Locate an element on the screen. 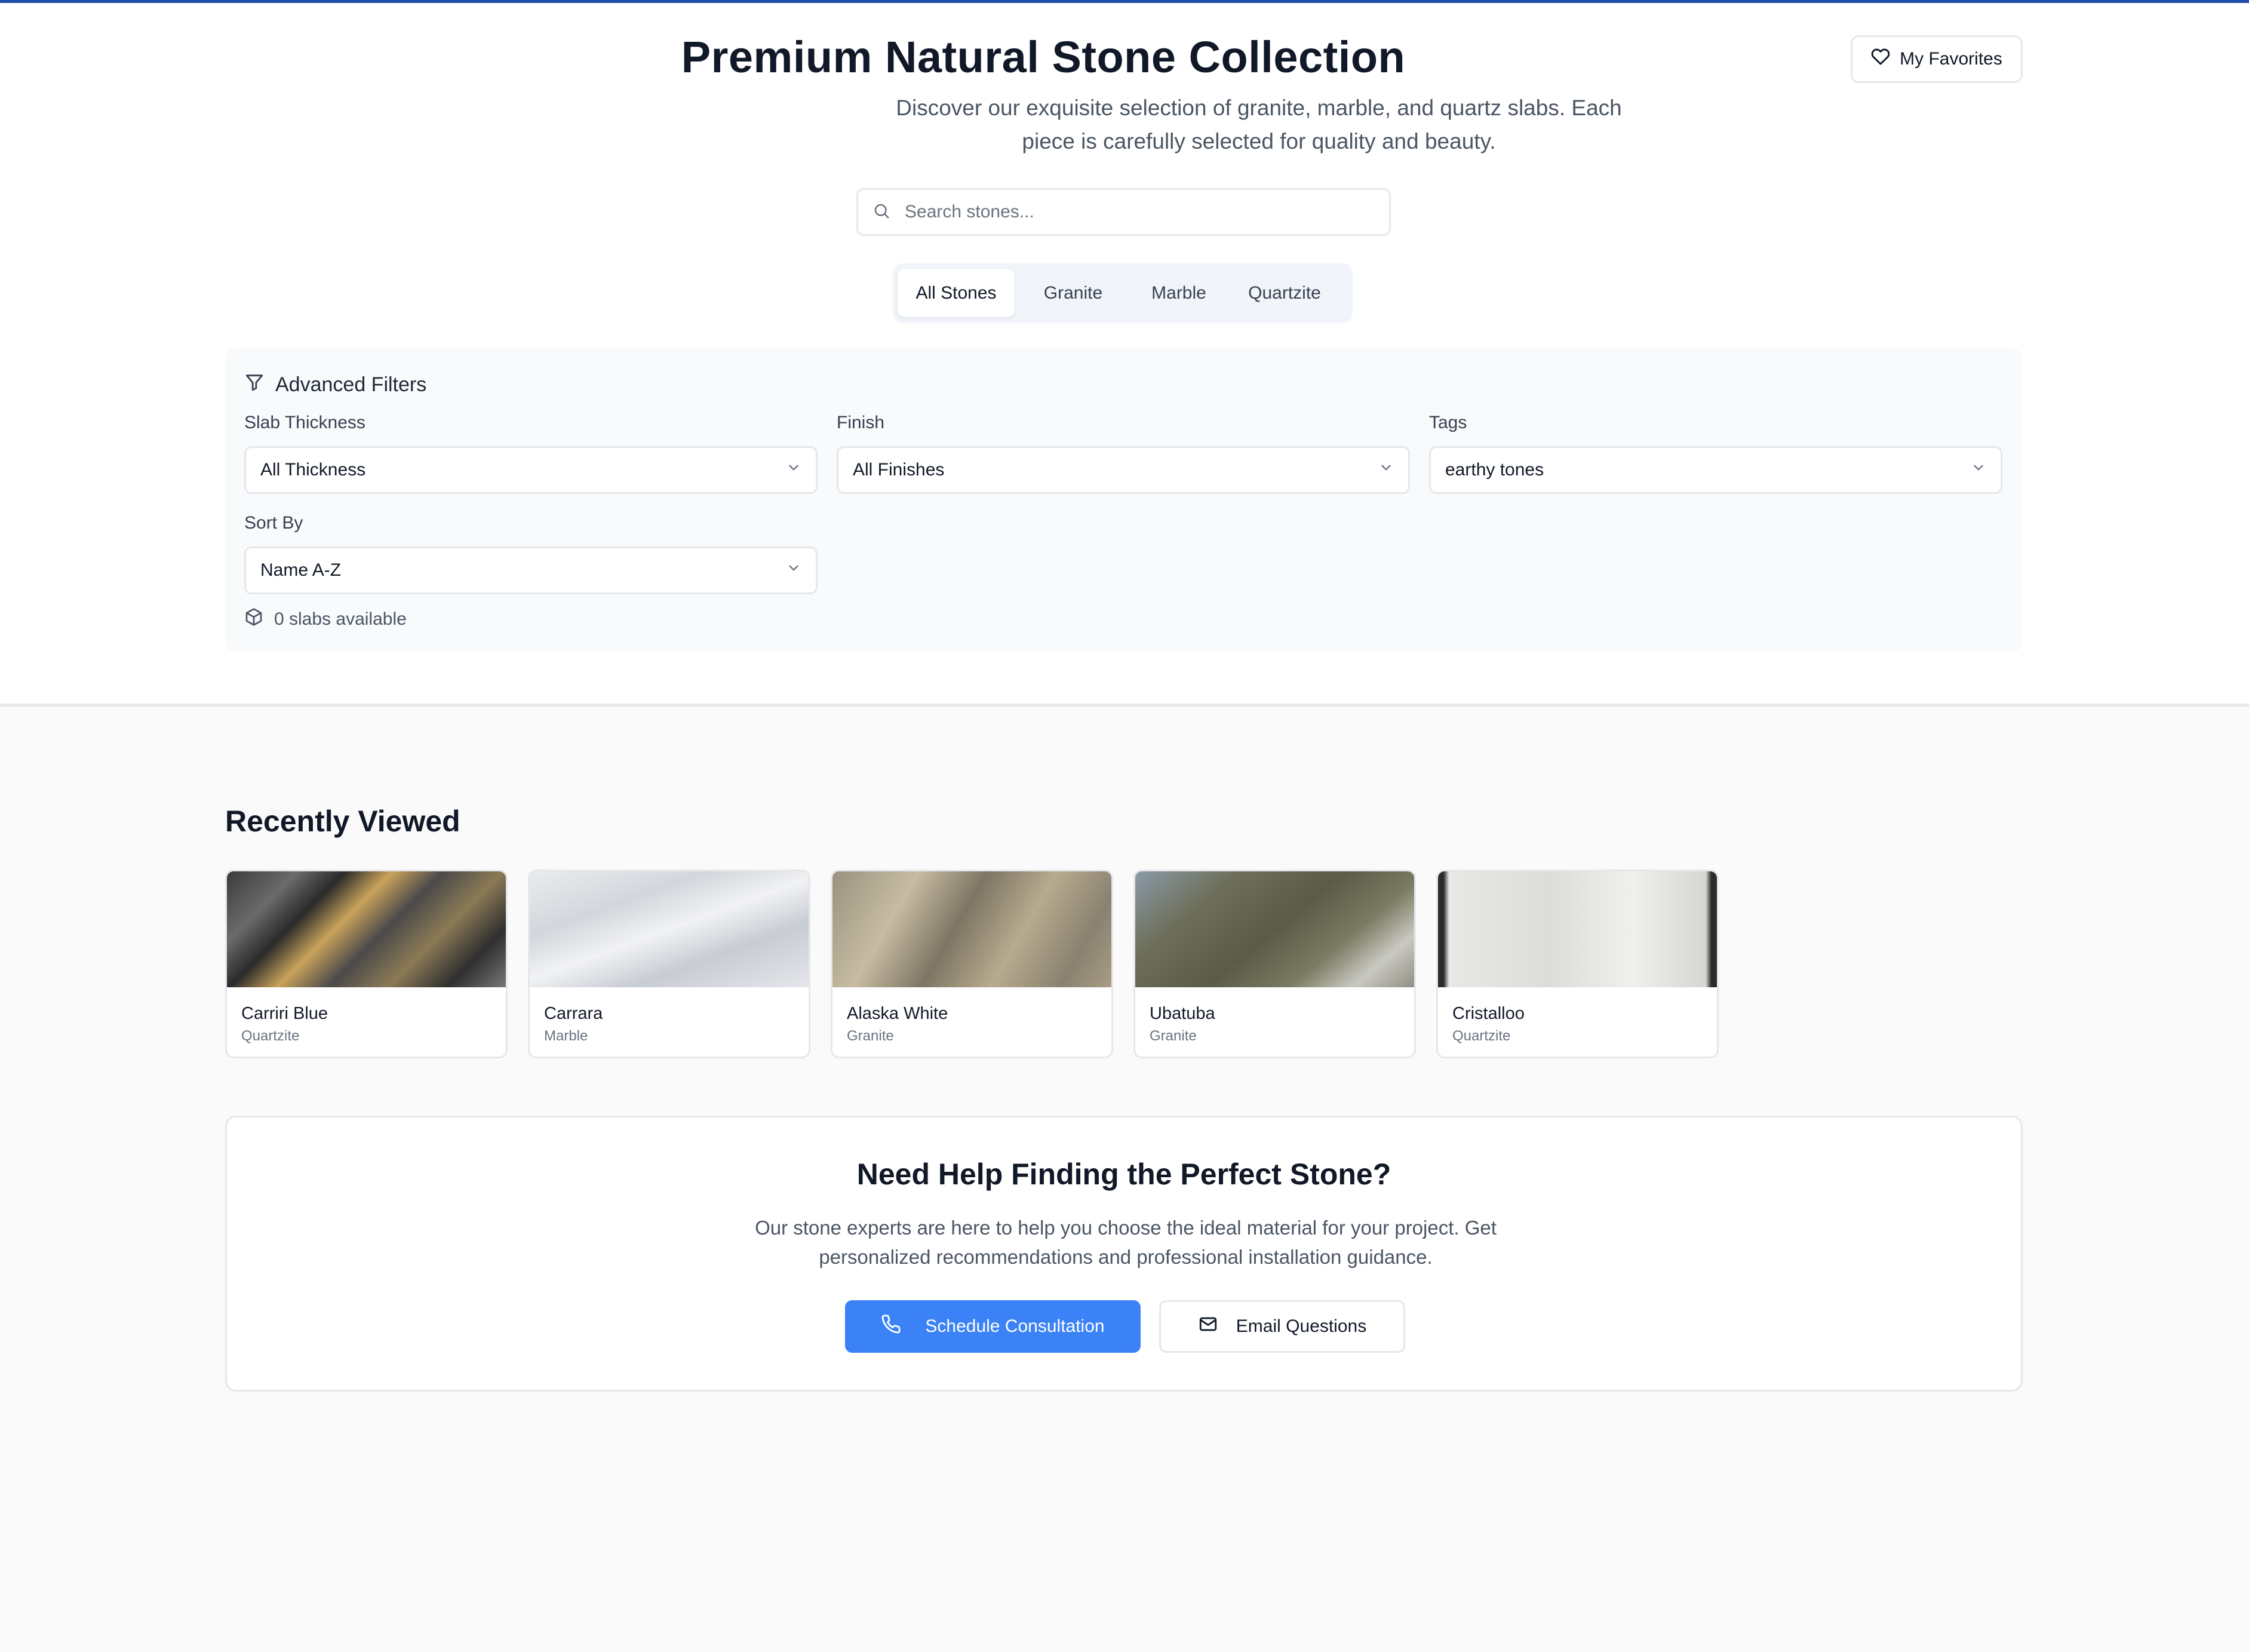 This screenshot has height=1652, width=2249. advanced-filters-title: Advanced Filters is located at coordinates (351, 384).